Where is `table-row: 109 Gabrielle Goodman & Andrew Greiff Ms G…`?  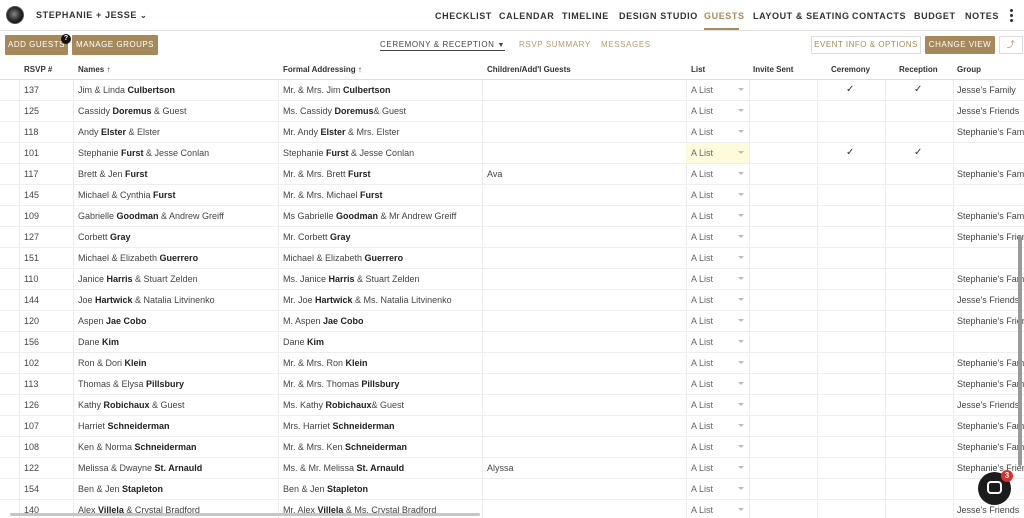
table-row: 109 Gabrielle Goodman & Andrew Greiff Ms G… is located at coordinates (512, 216).